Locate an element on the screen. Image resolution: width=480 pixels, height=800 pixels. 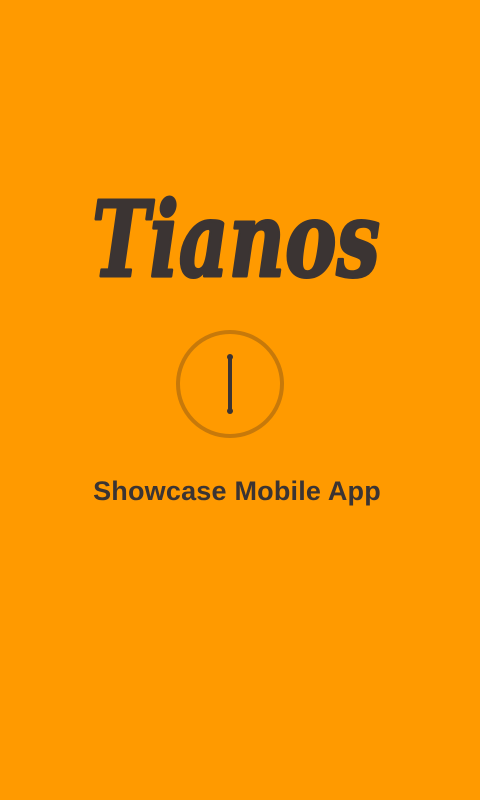
app-logo-text: Tianos is located at coordinates (236, 237).